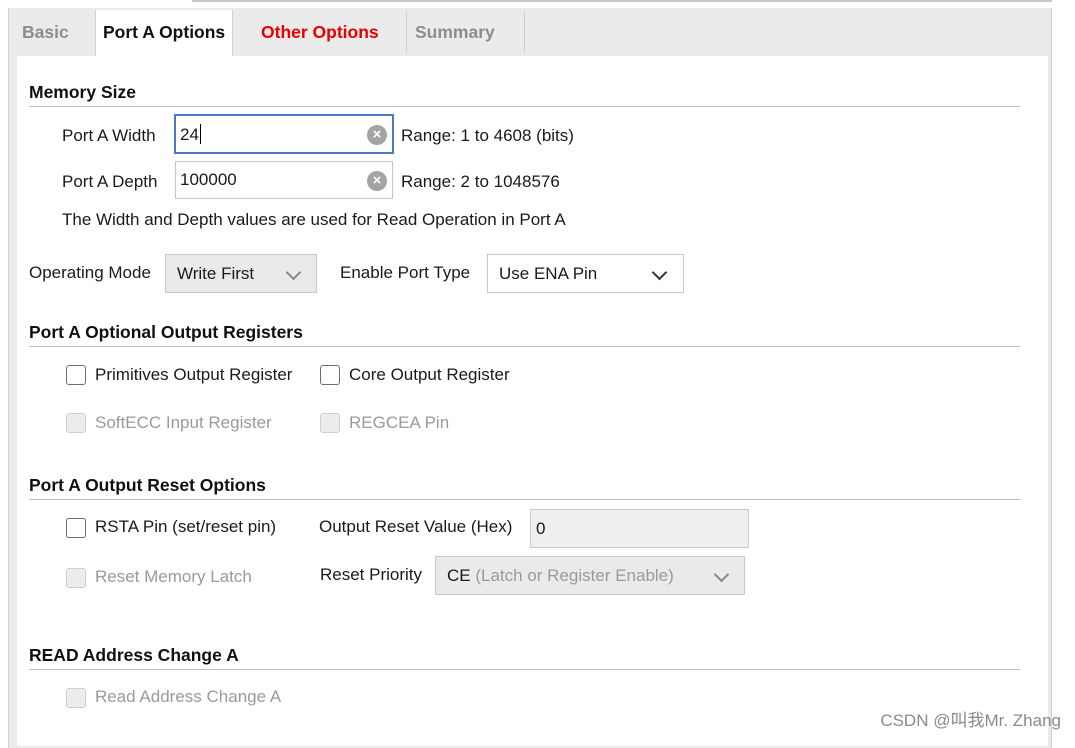 The image size is (1075, 748). Describe the element at coordinates (560, 575) in the screenshot. I see `reset-priority-value: CE (Latch or Register Enable)` at that location.